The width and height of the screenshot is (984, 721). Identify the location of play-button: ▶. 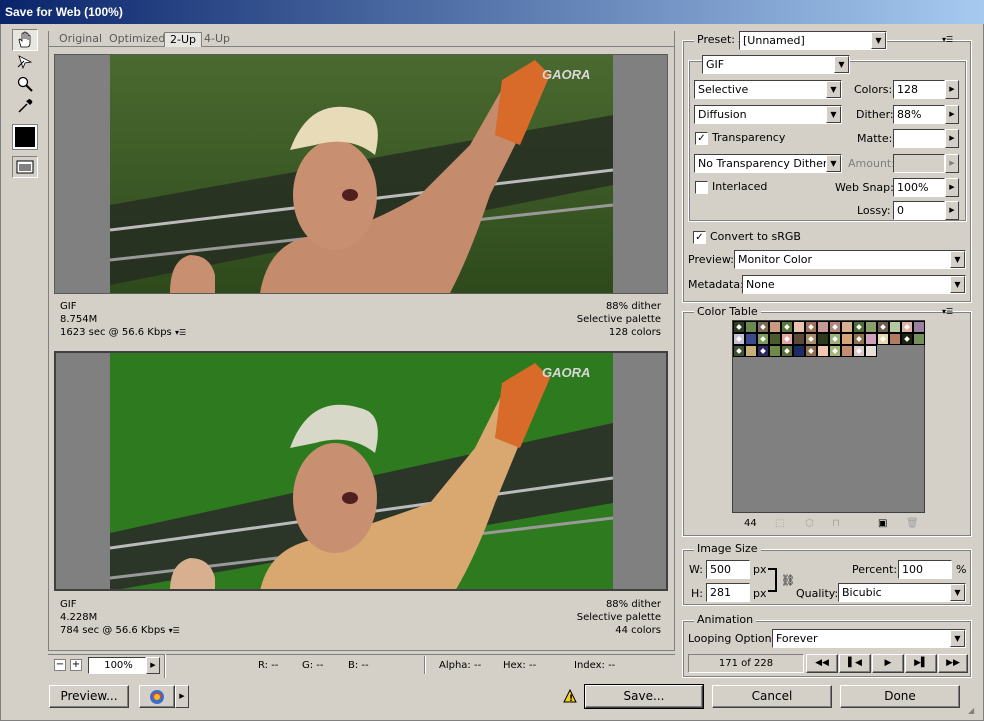
(888, 663).